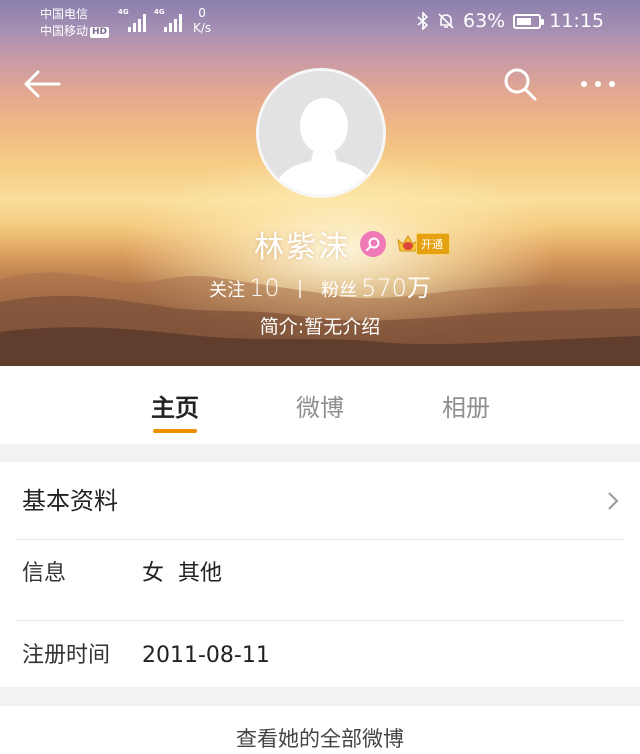 This screenshot has height=754, width=640. I want to click on mute-icon, so click(446, 21).